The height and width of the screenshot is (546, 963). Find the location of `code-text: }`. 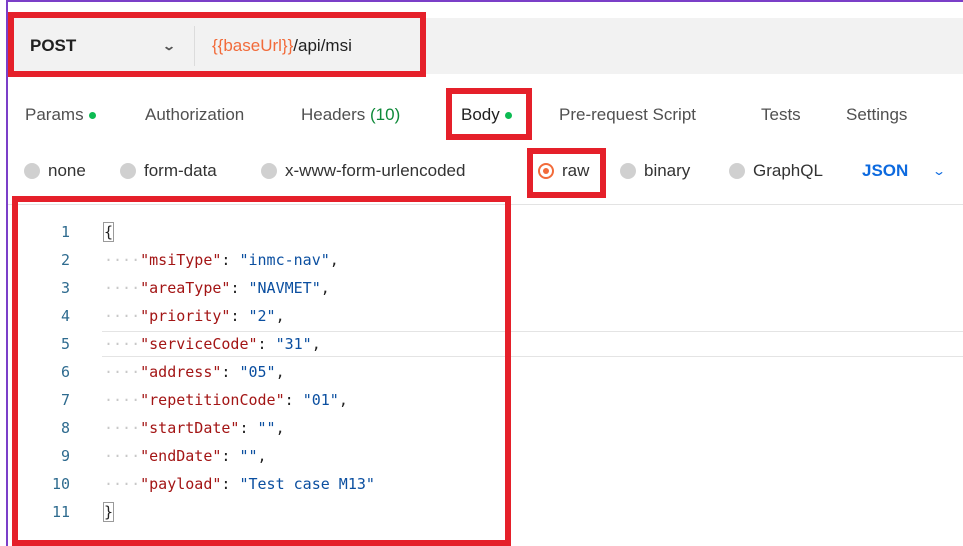

code-text: } is located at coordinates (108, 512).